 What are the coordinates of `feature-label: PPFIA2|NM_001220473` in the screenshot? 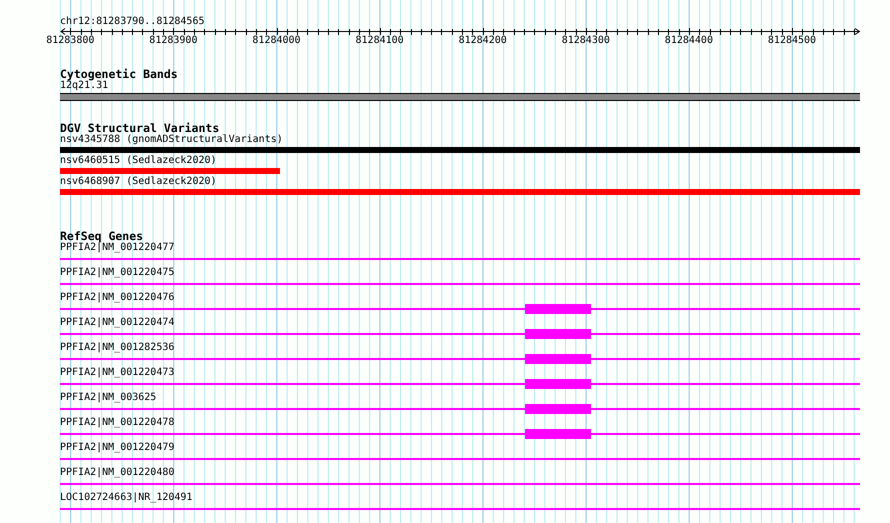 It's located at (117, 373).